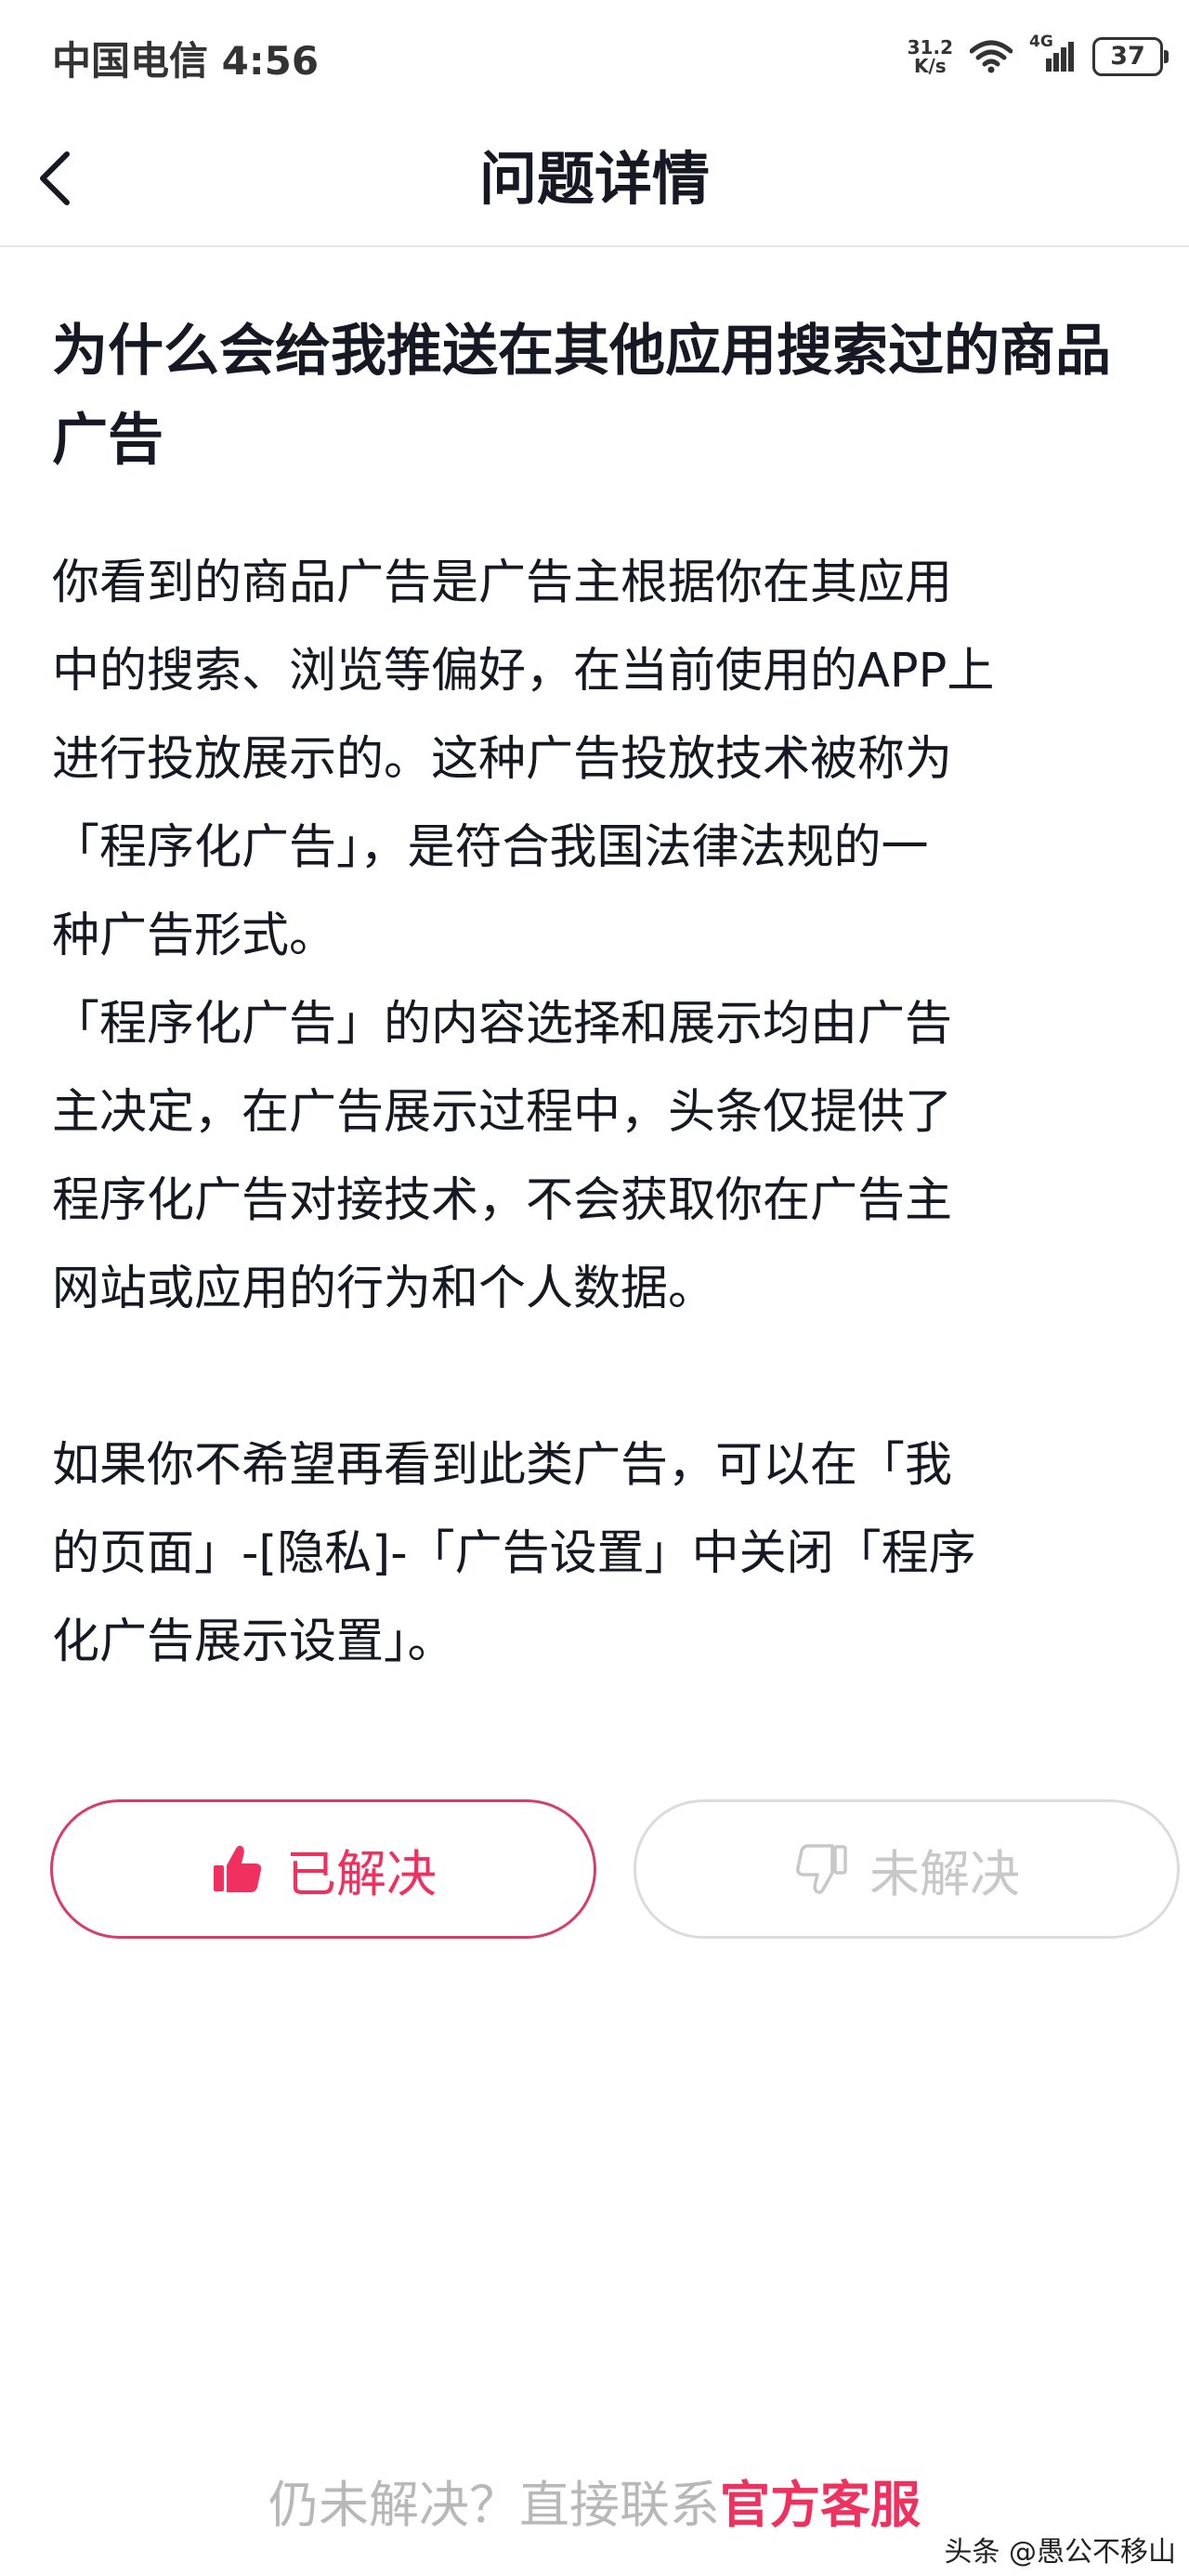  I want to click on unsolved-label: 未解决, so click(944, 1873).